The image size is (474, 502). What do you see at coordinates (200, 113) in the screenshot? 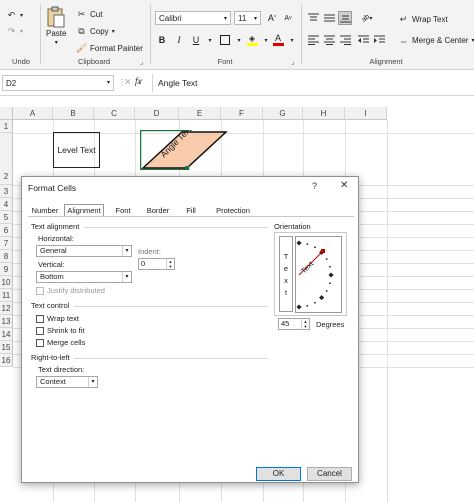
I see `column-header-e: E` at bounding box center [200, 113].